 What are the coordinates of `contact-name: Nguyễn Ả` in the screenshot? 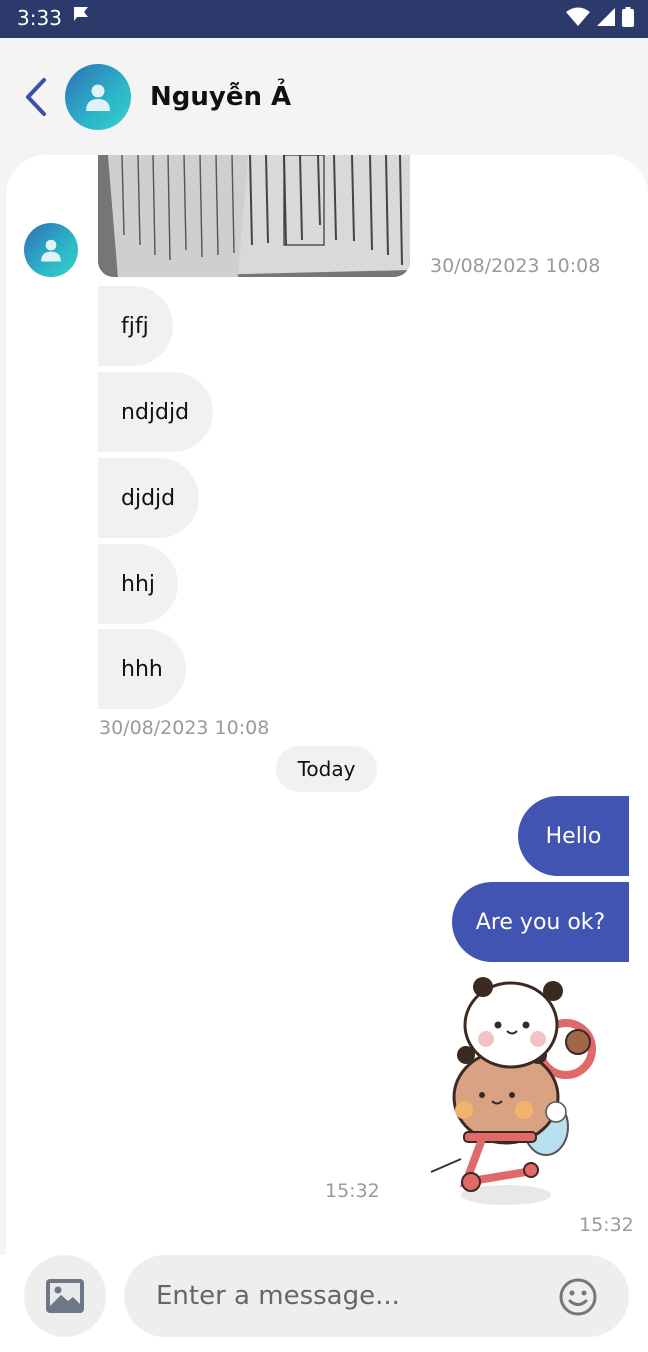 It's located at (221, 97).